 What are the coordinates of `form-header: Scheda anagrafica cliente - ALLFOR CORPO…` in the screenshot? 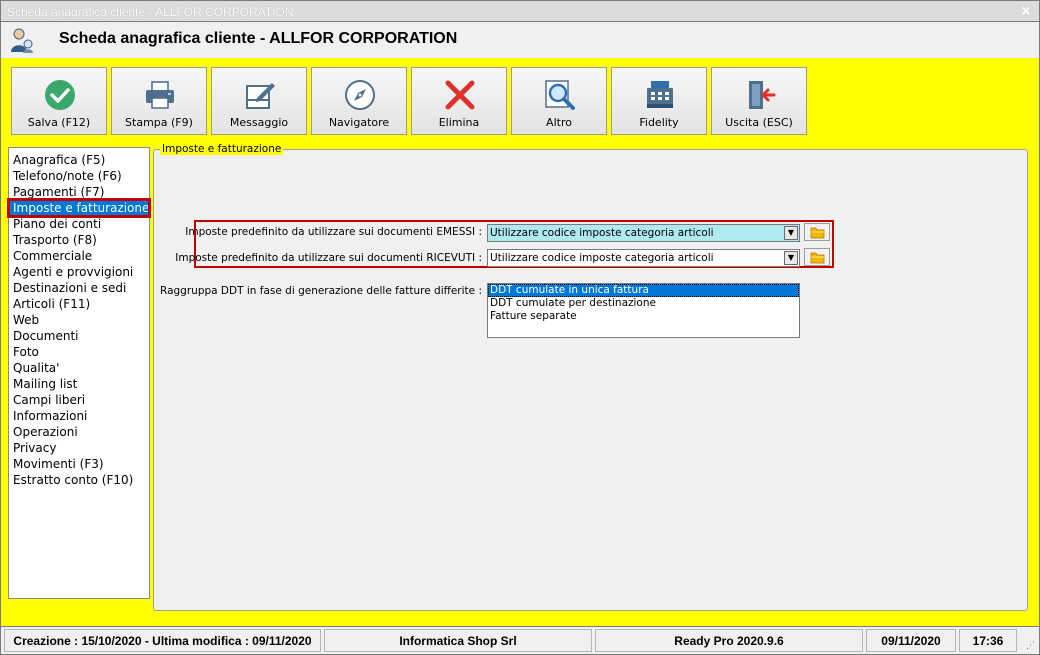 It's located at (520, 40).